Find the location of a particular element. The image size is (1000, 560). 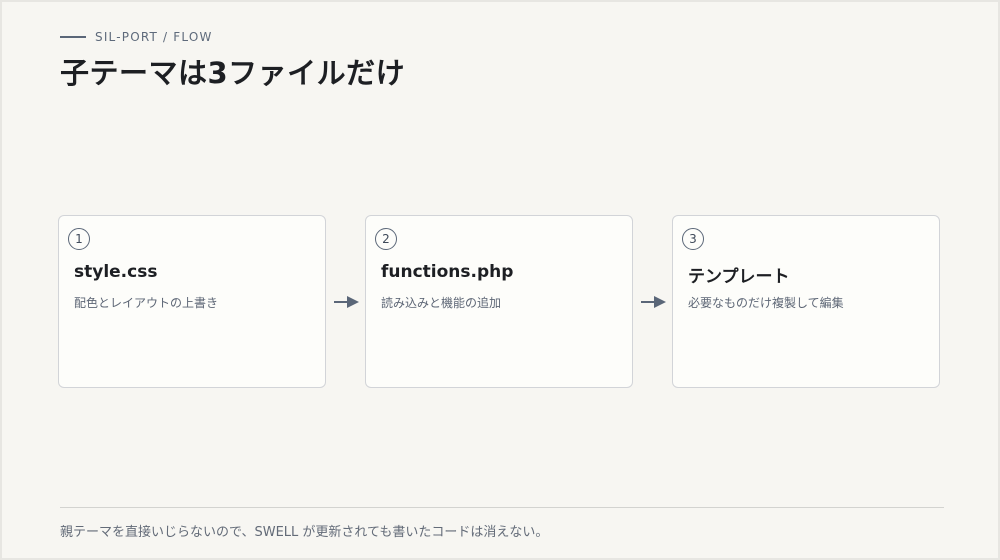

step-description: 配色とレイアウトの上書き is located at coordinates (146, 303).